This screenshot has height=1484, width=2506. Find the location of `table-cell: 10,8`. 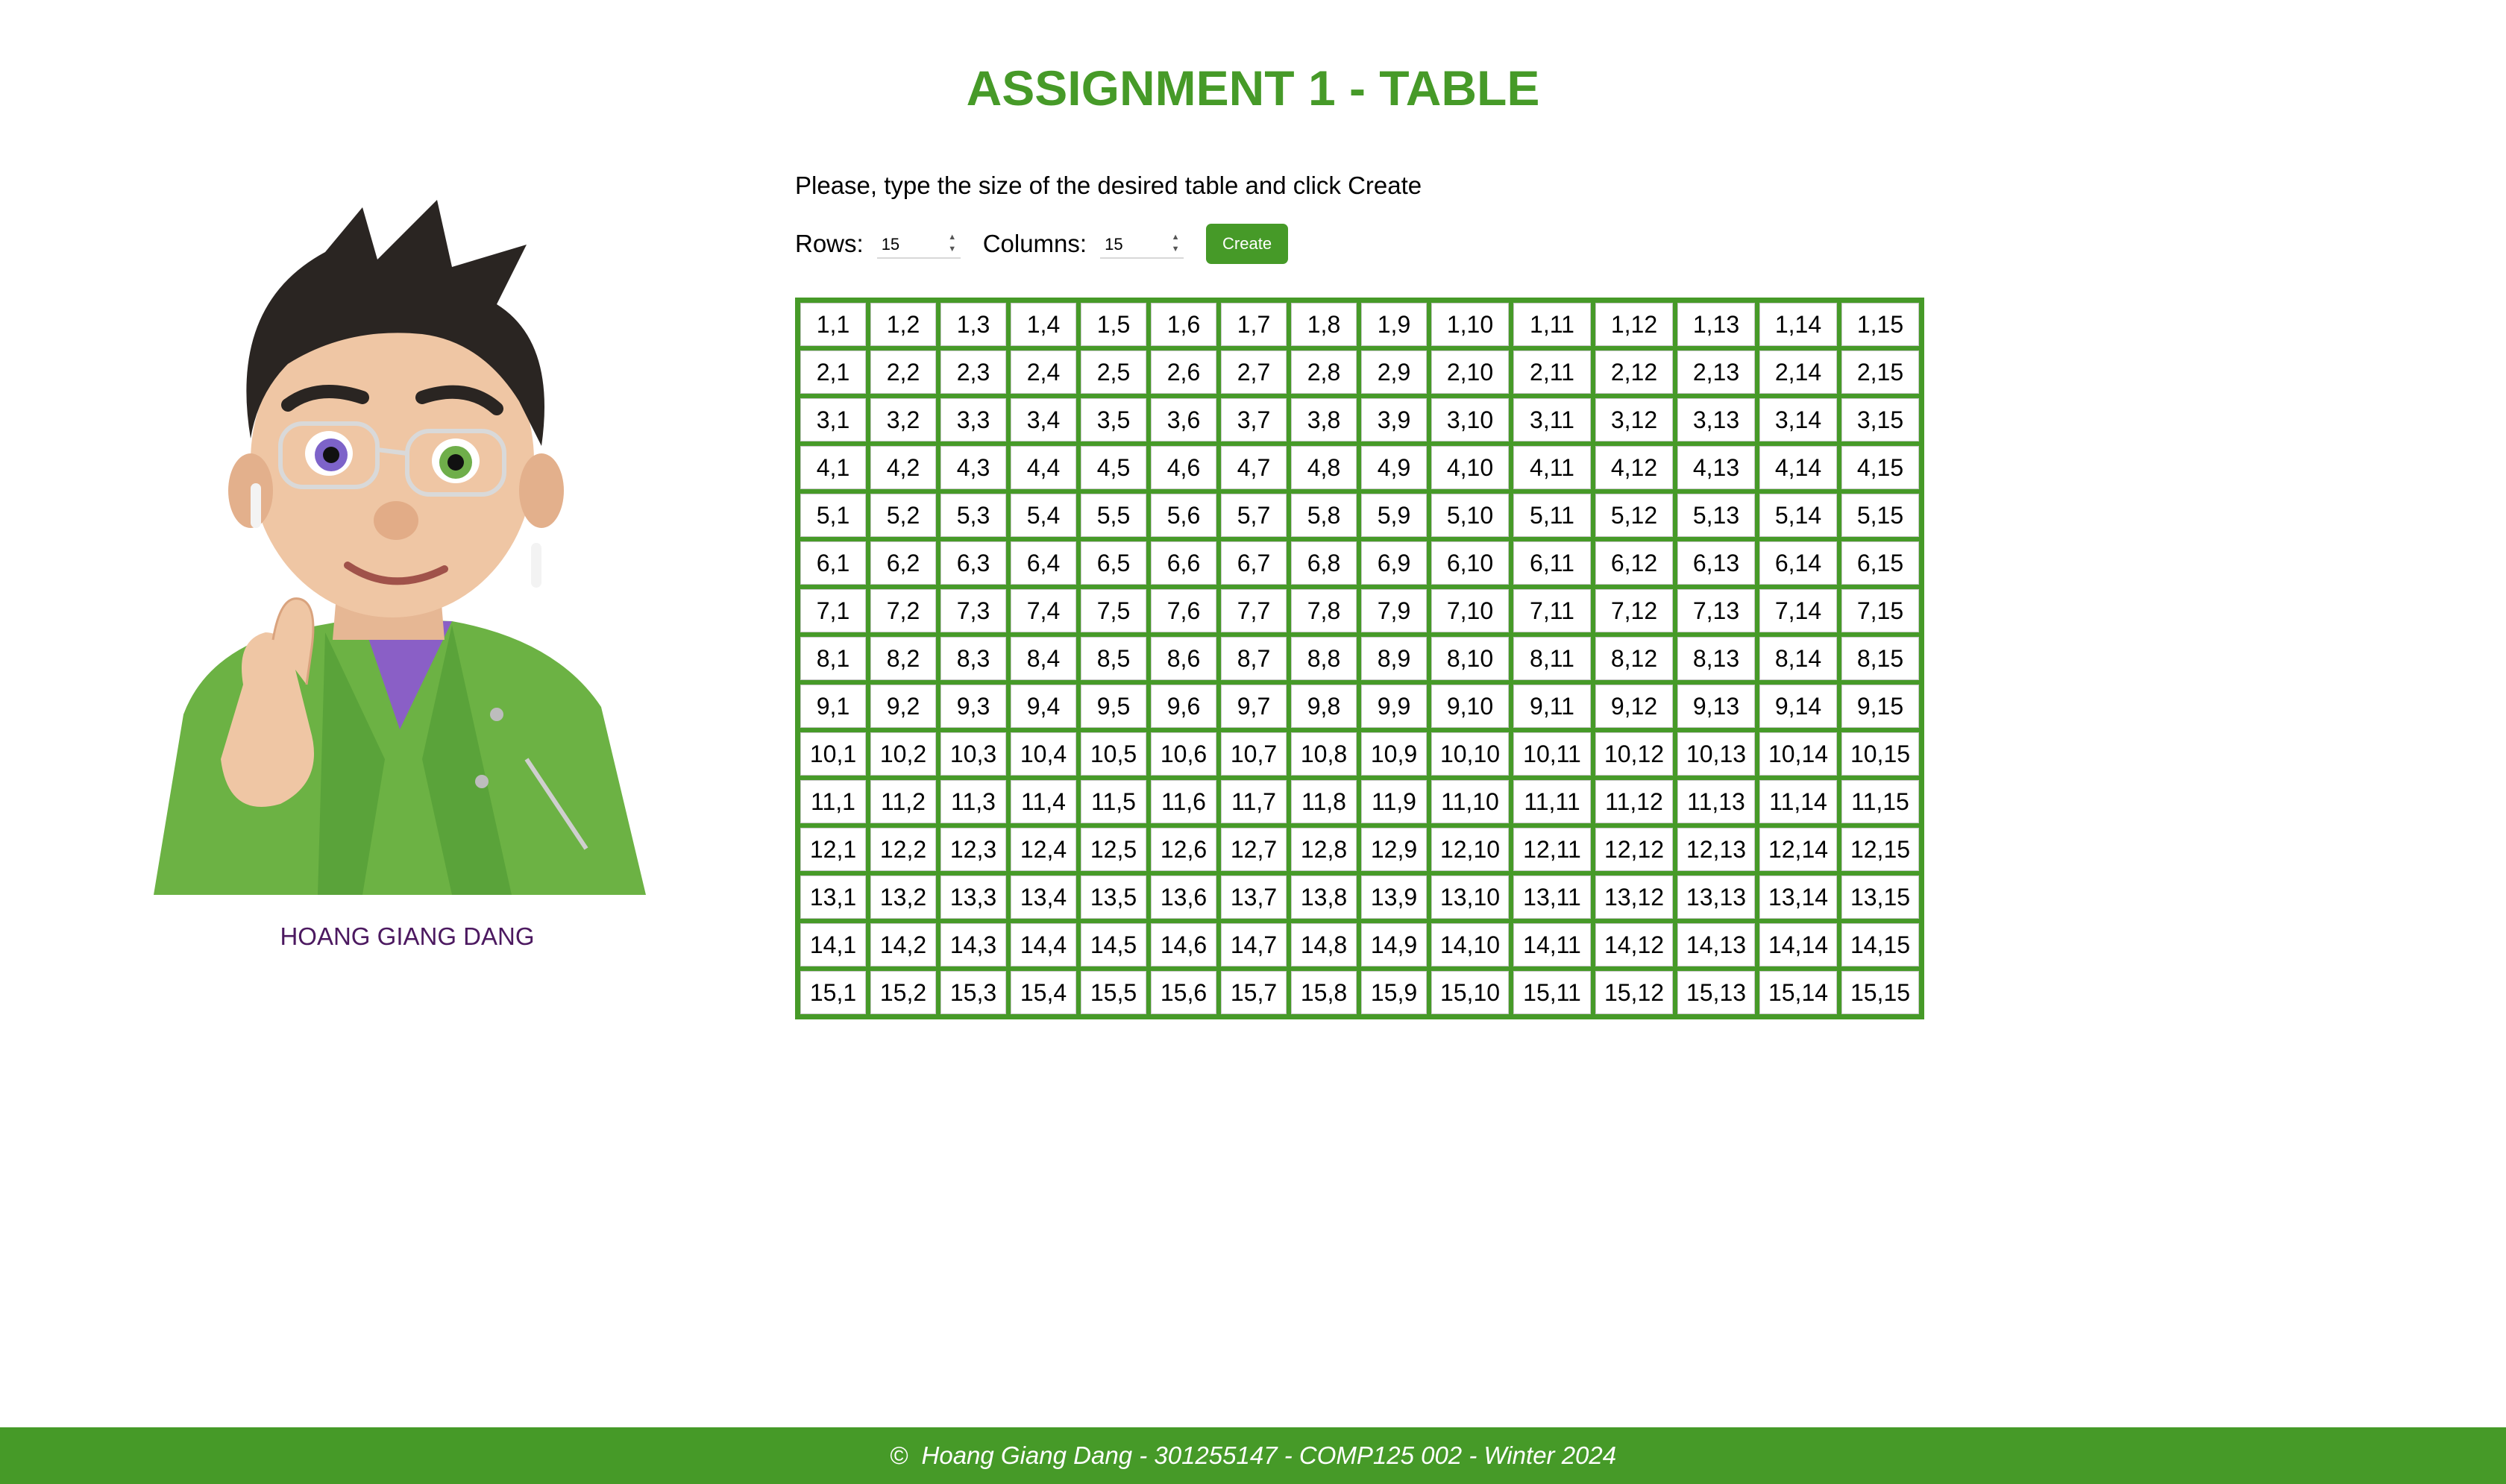

table-cell: 10,8 is located at coordinates (1324, 754).